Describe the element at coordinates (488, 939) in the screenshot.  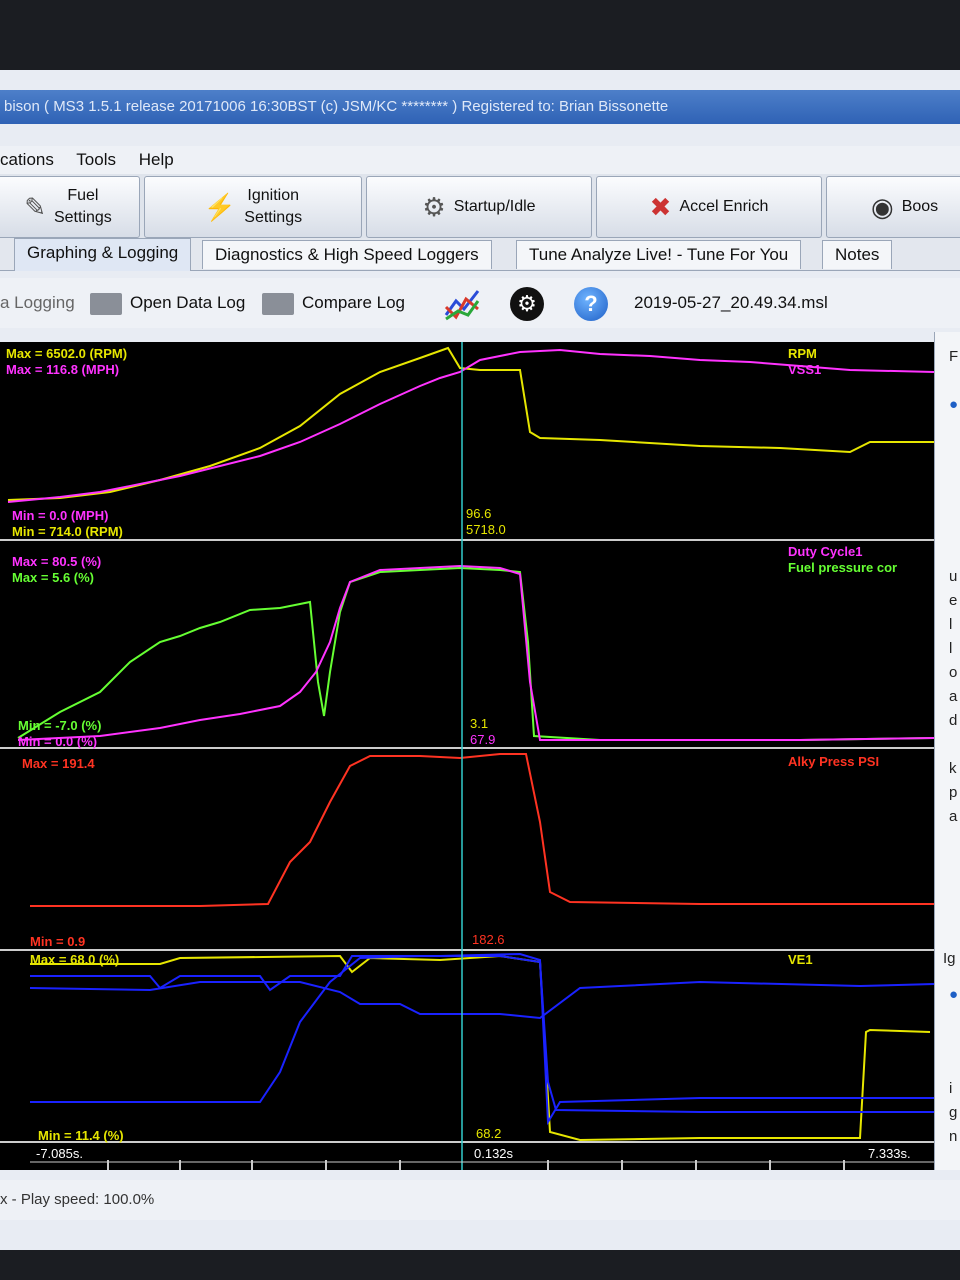
I see `graph3-cursor-value: 182.6` at that location.